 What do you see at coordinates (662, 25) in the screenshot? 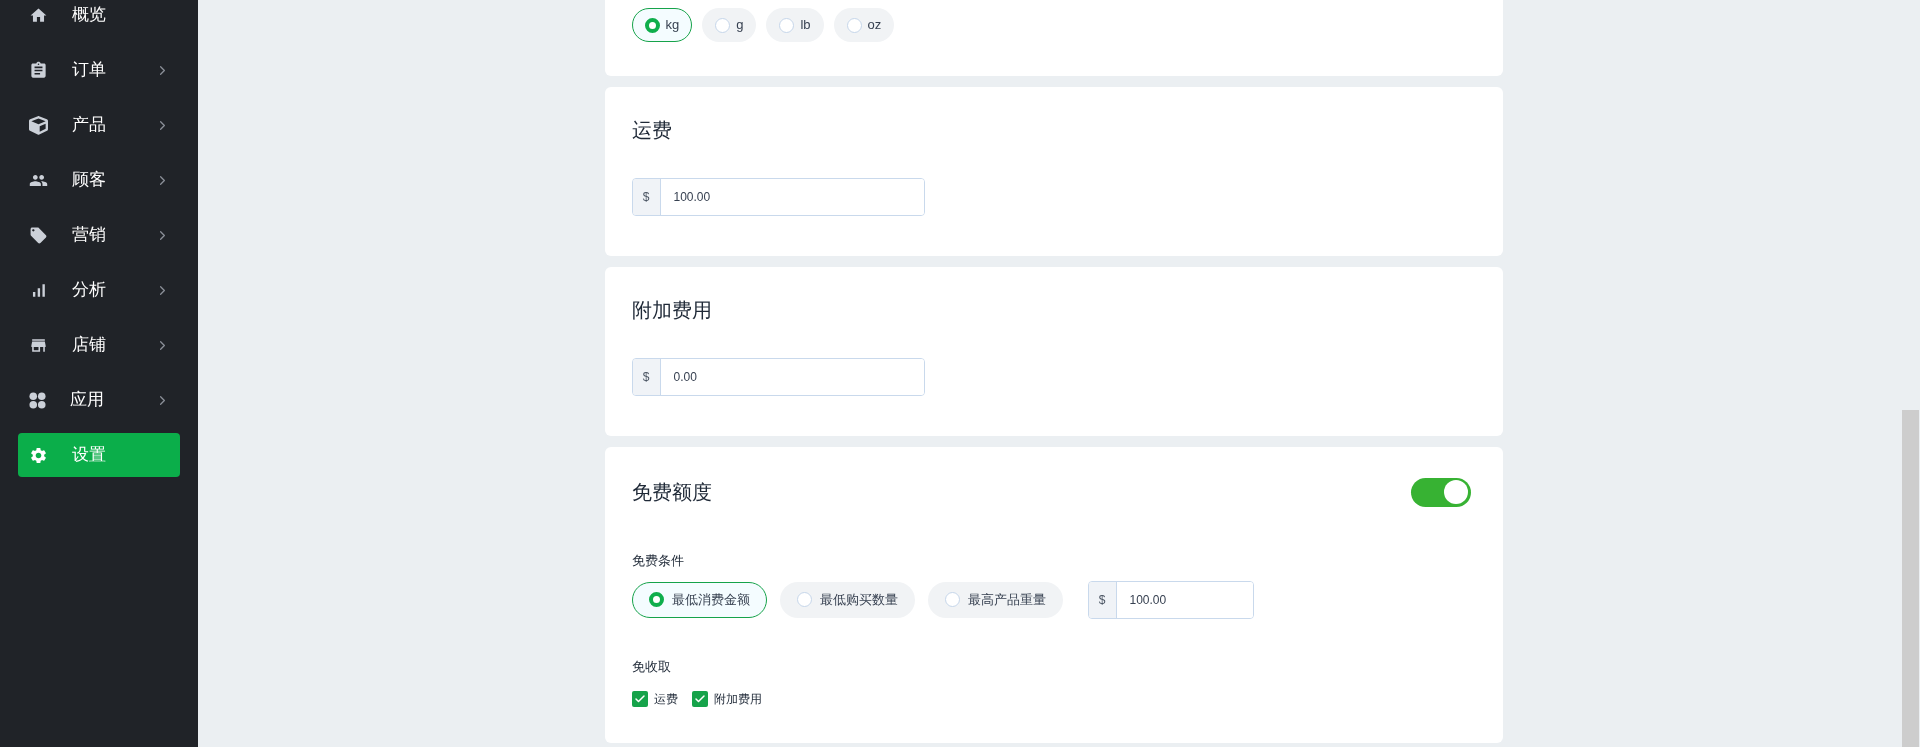
I see `radio-option: kg` at bounding box center [662, 25].